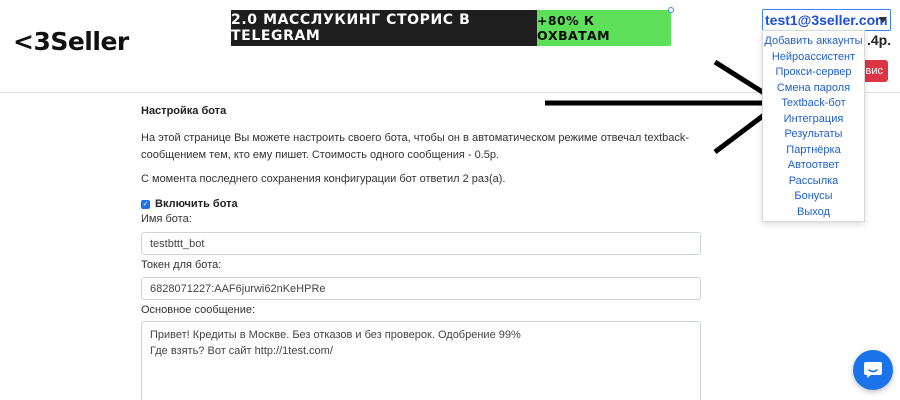  I want to click on enable-bot-row: ✓ Включить бота, so click(189, 204).